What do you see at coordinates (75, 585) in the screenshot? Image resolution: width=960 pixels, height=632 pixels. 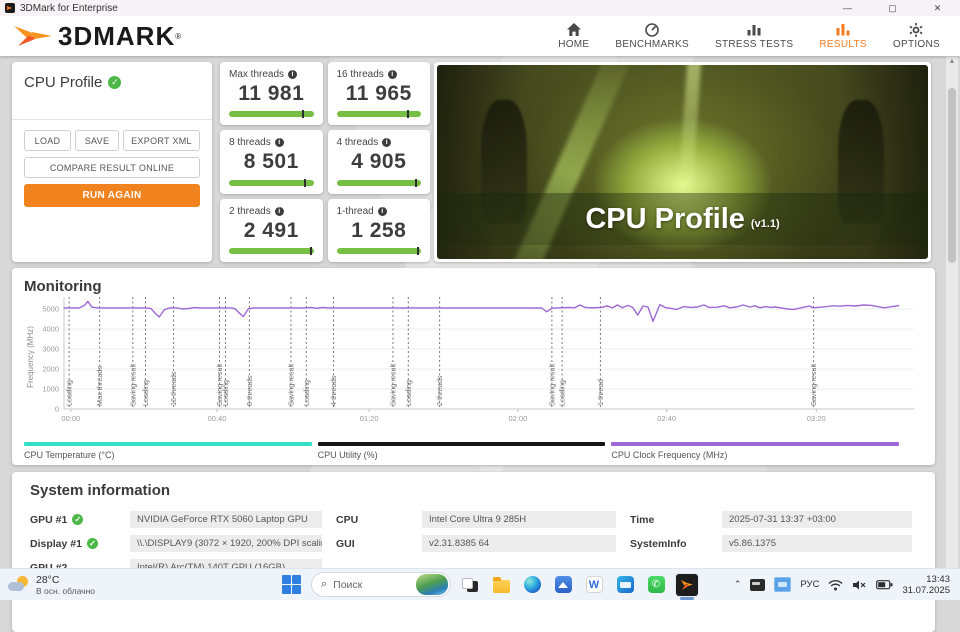 I see `weather-widget: 28°C В осн. облачно` at bounding box center [75, 585].